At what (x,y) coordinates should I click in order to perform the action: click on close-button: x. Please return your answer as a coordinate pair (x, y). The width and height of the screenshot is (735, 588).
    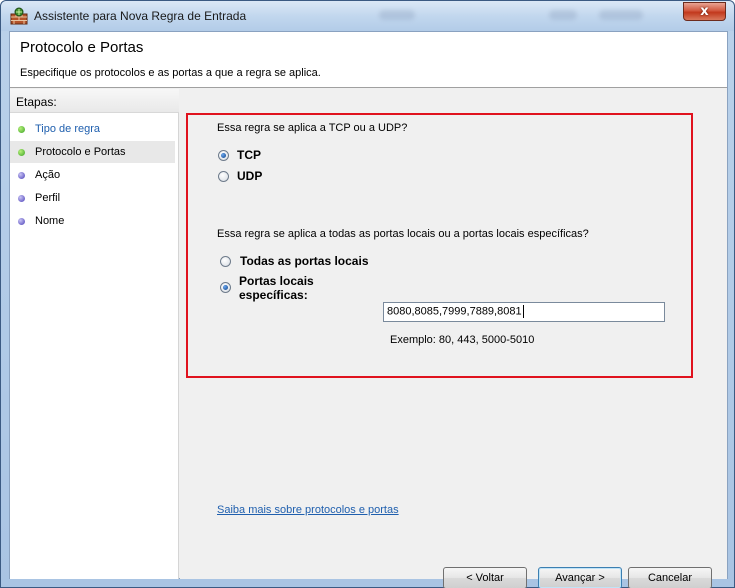
    Looking at the image, I should click on (704, 11).